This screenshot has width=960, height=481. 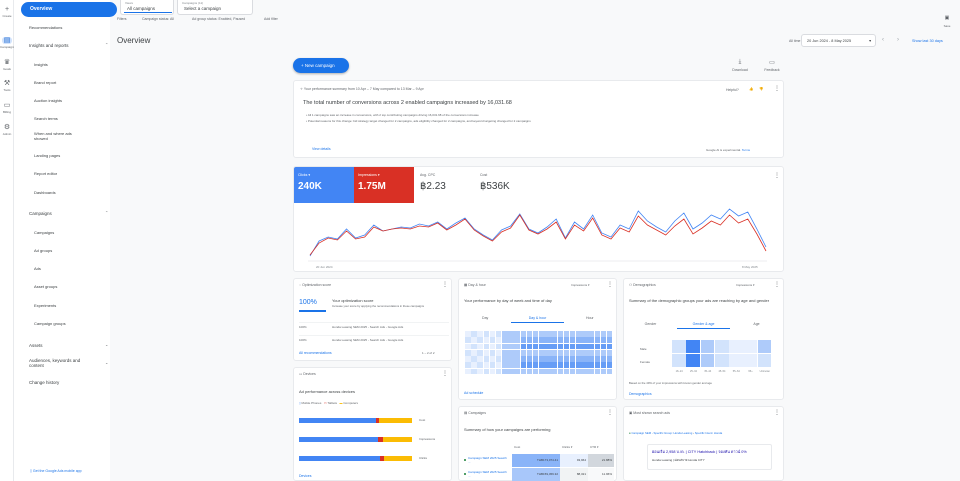 I want to click on all-recommendations-link: All recommendations, so click(x=315, y=353).